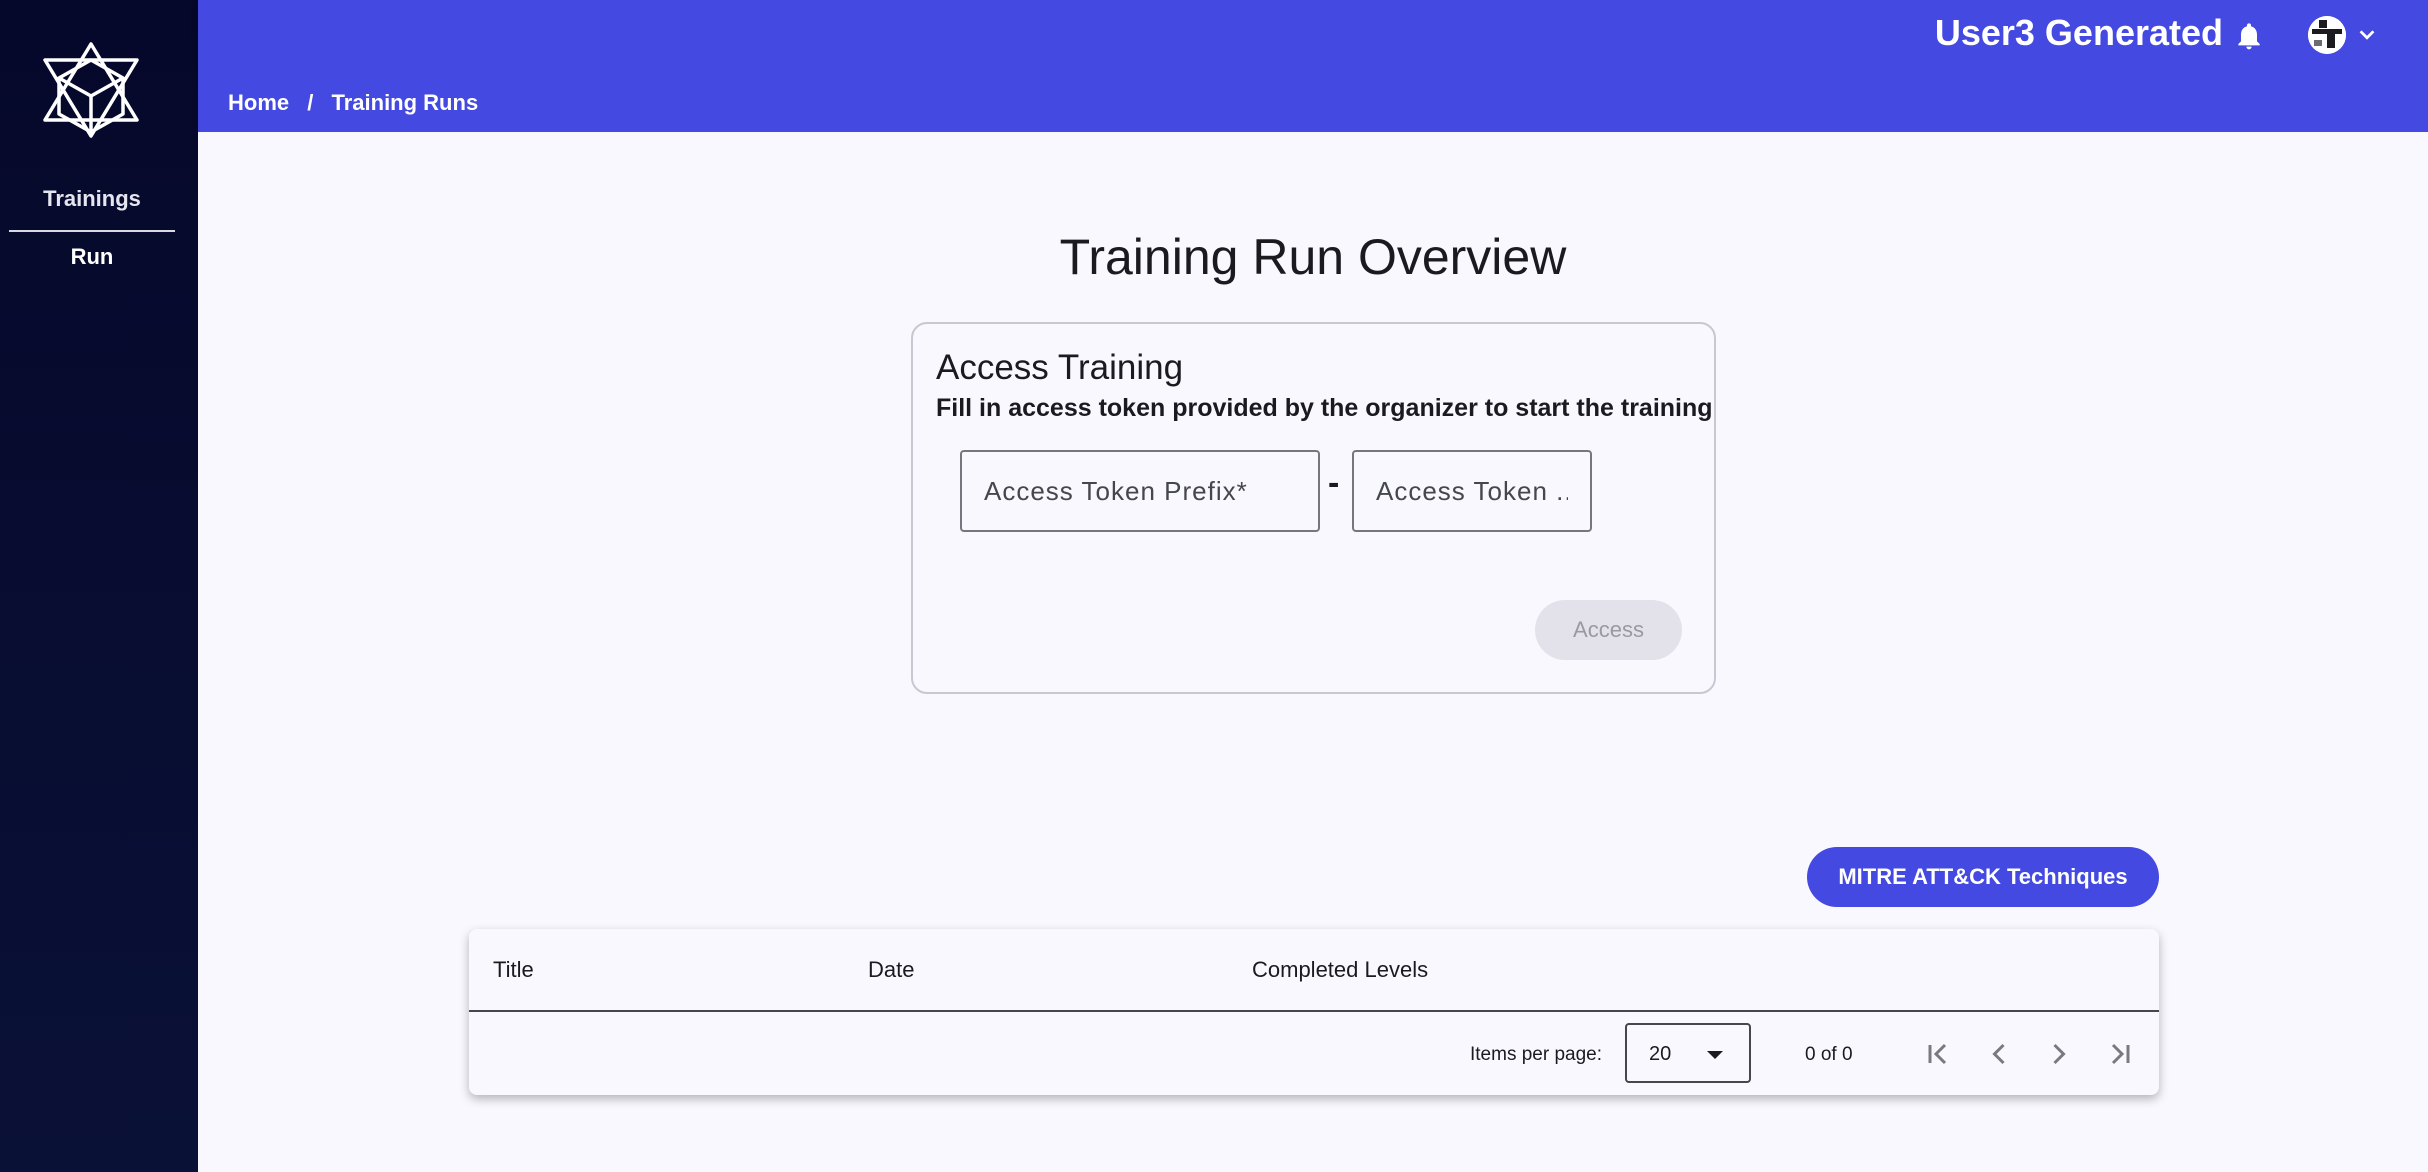 This screenshot has height=1172, width=2428. Describe the element at coordinates (2059, 1054) in the screenshot. I see `next-page-icon` at that location.